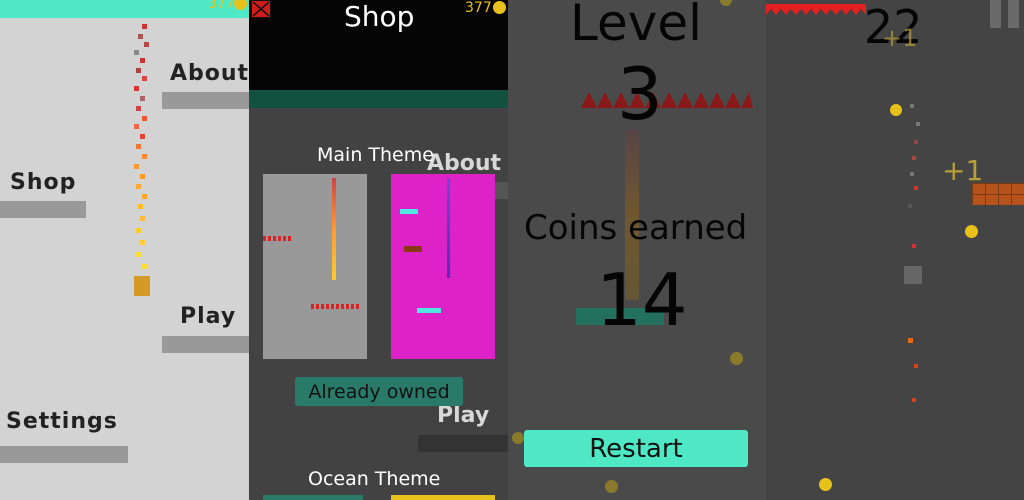 Image resolution: width=1024 pixels, height=500 pixels. I want to click on already-owned-label: Already owned, so click(379, 391).